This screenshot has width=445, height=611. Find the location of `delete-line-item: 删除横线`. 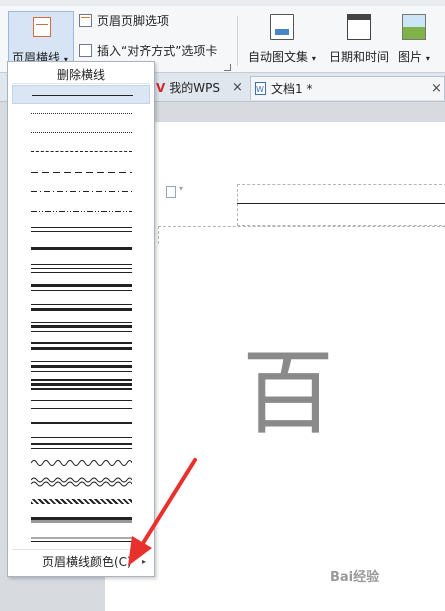

delete-line-item: 删除横线 is located at coordinates (81, 74).